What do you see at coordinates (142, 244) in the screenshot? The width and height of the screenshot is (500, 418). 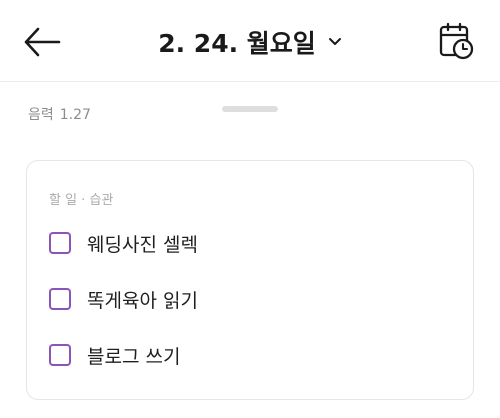 I see `task-label: 웨딩사진 셀렉` at bounding box center [142, 244].